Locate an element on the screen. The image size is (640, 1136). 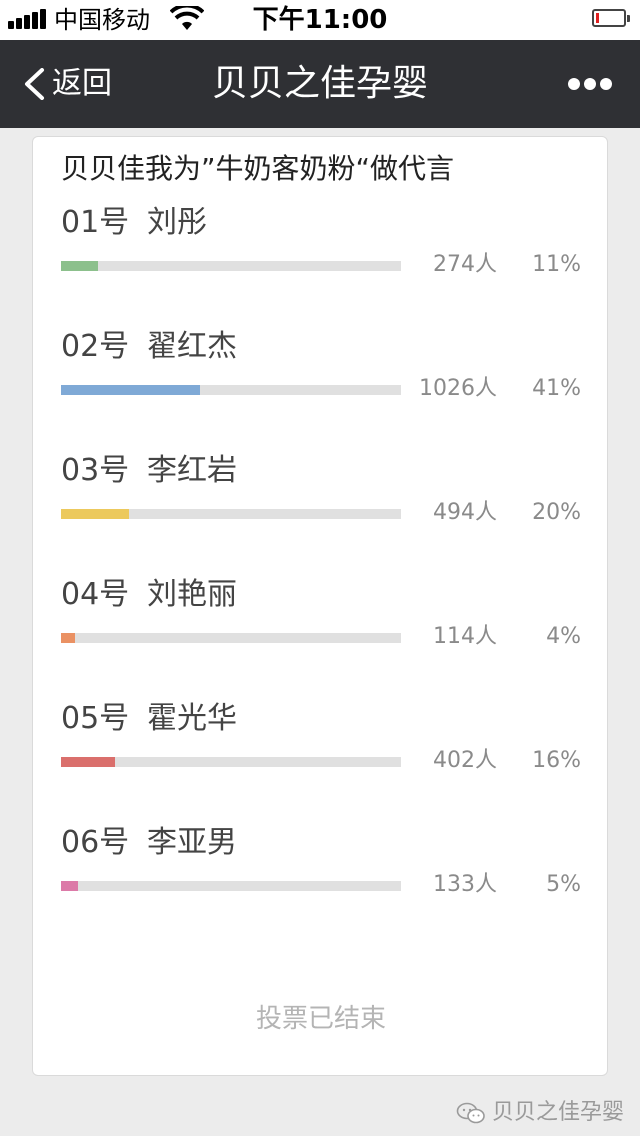
option-name: 李亚男 is located at coordinates (192, 842).